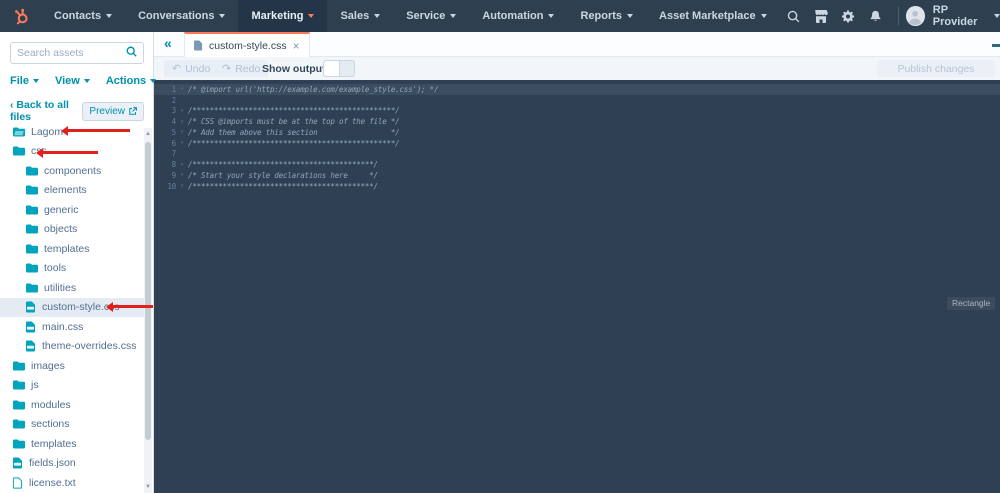  I want to click on user-menu: RP Provider, so click(966, 16).